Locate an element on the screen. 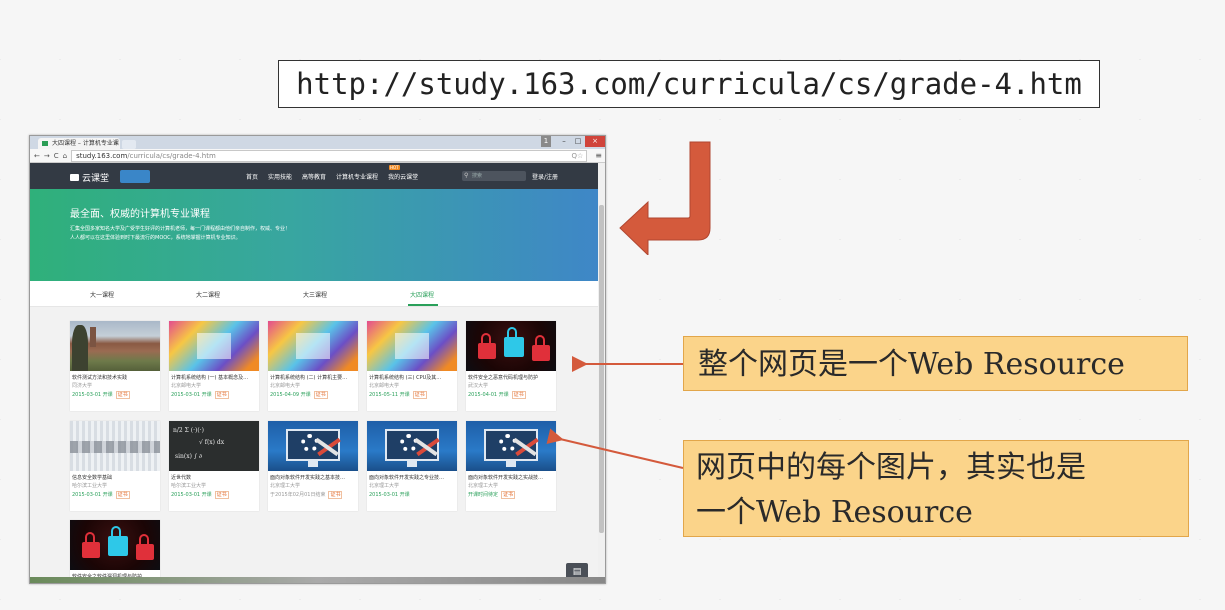 The image size is (1225, 610). course-image-binary-chain is located at coordinates (115, 446).